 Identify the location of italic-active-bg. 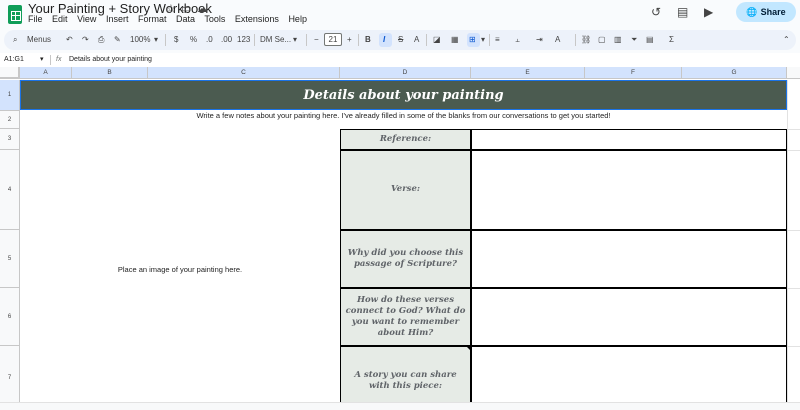
(385, 40).